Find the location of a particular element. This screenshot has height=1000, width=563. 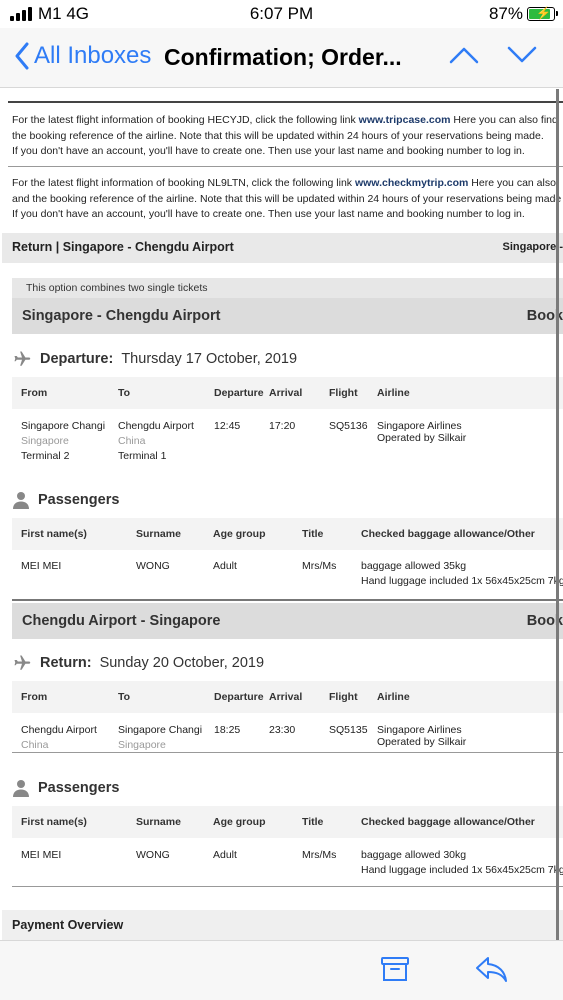

chevron-up-icon is located at coordinates (464, 55).